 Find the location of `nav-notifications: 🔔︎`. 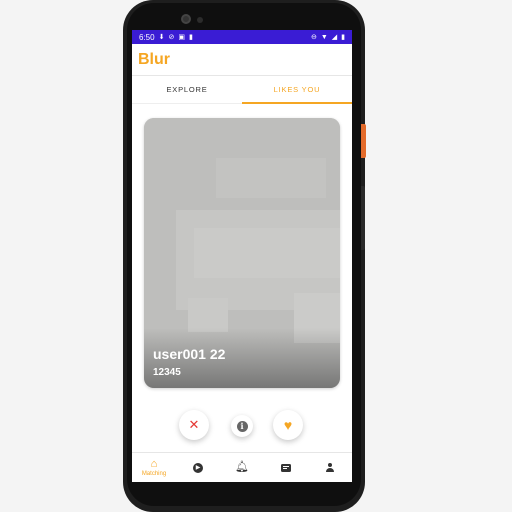

nav-notifications: 🔔︎ is located at coordinates (242, 467).